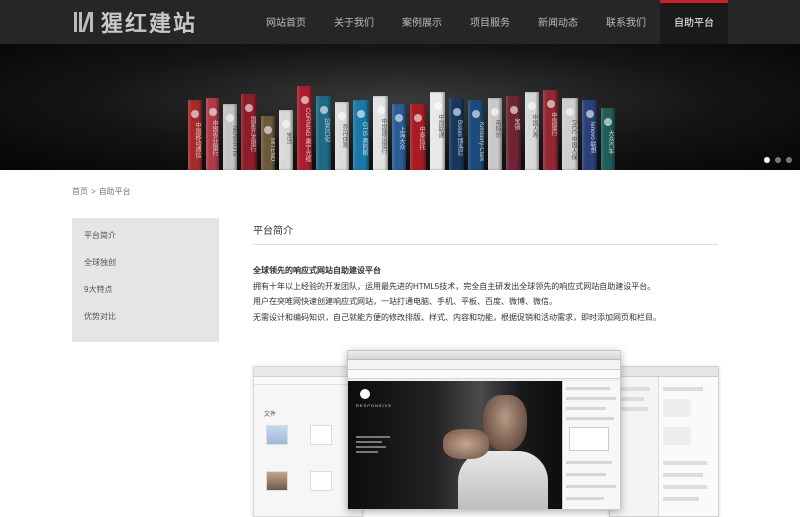  What do you see at coordinates (513, 133) in the screenshot?
I see `brand-book: 宝钢` at bounding box center [513, 133].